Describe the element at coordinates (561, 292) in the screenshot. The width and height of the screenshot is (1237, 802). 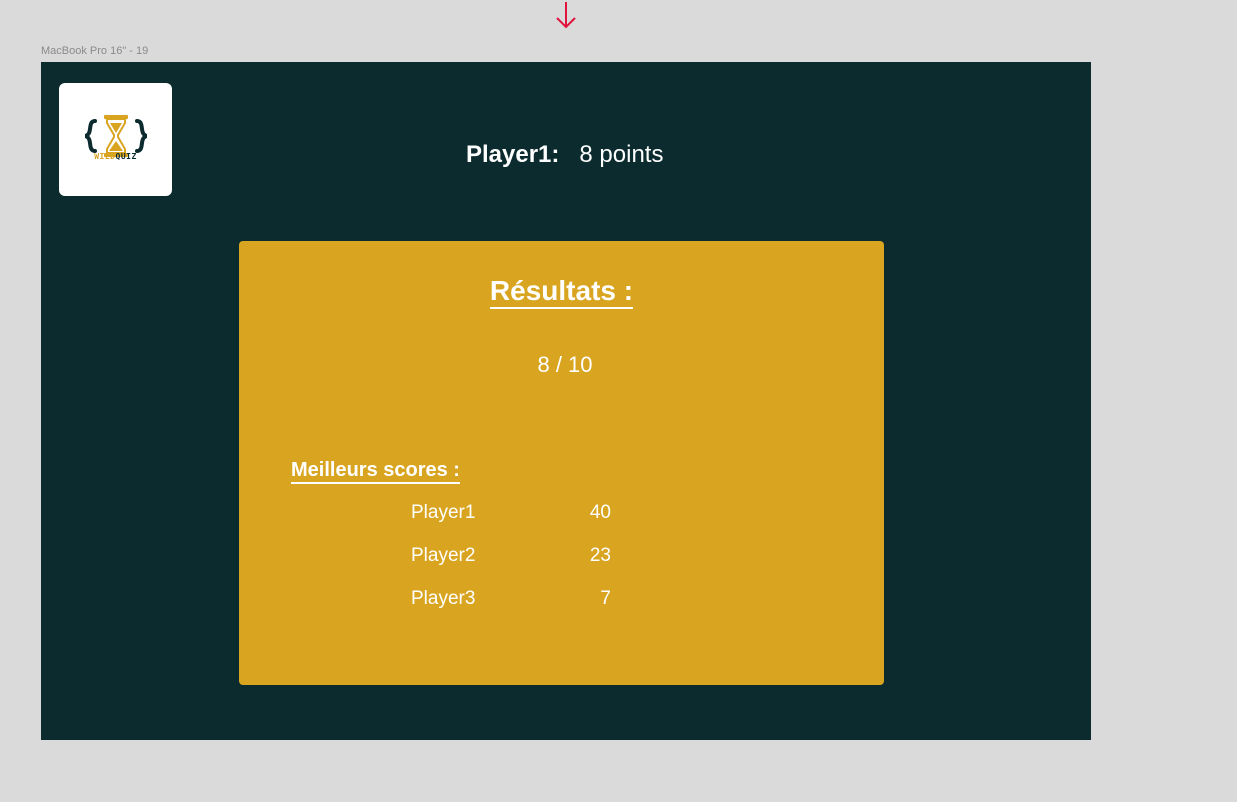
I see `results-title: Résultats :` at that location.